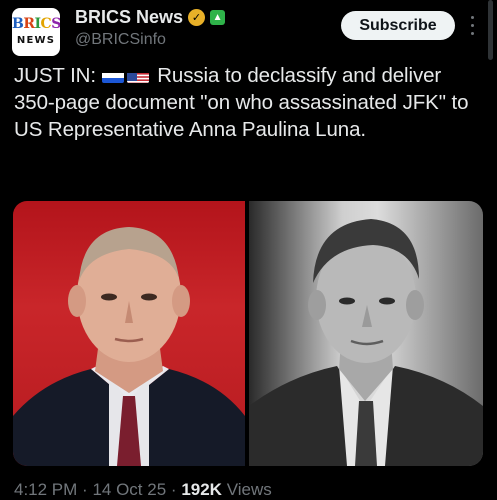 This screenshot has height=500, width=497. Describe the element at coordinates (45, 489) in the screenshot. I see `tweet-time: 4:12 PM` at that location.